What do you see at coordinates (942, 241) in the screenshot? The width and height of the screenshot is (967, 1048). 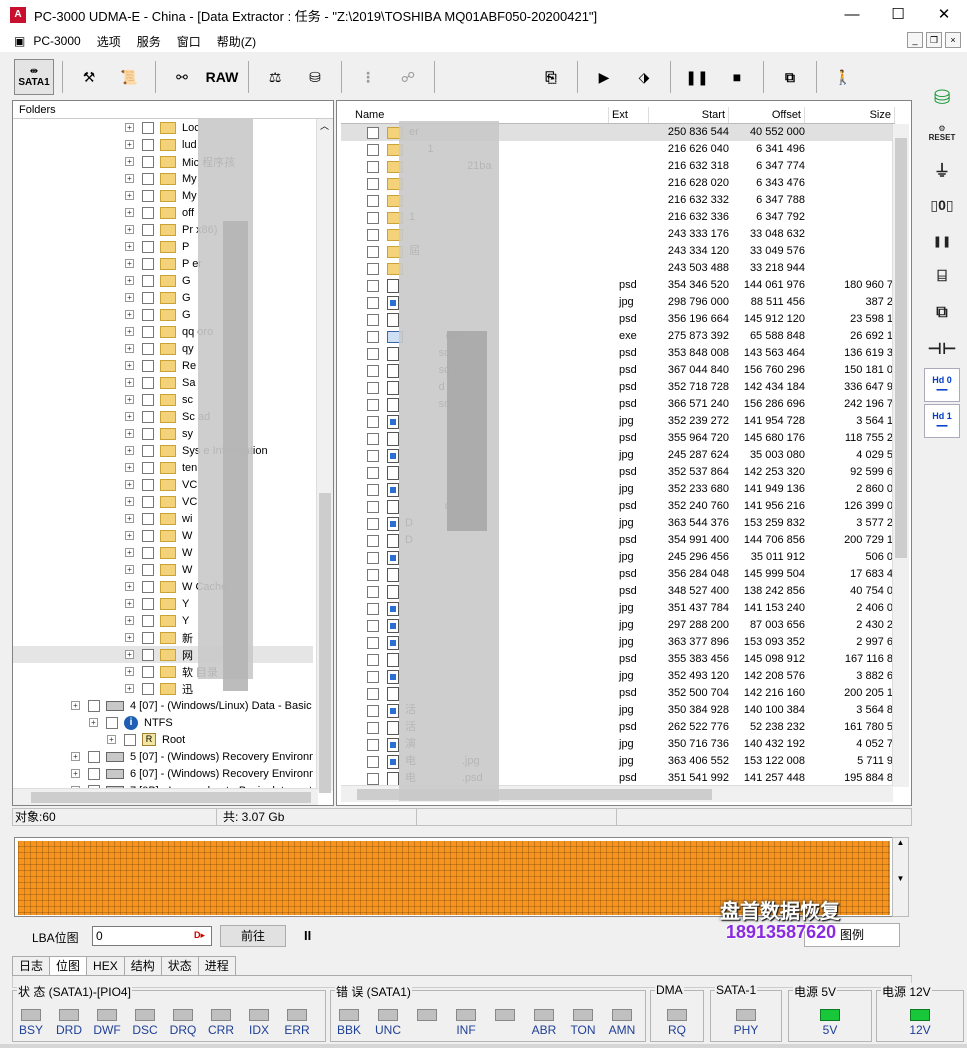 I see `pause-side-icon: ❚❚` at bounding box center [942, 241].